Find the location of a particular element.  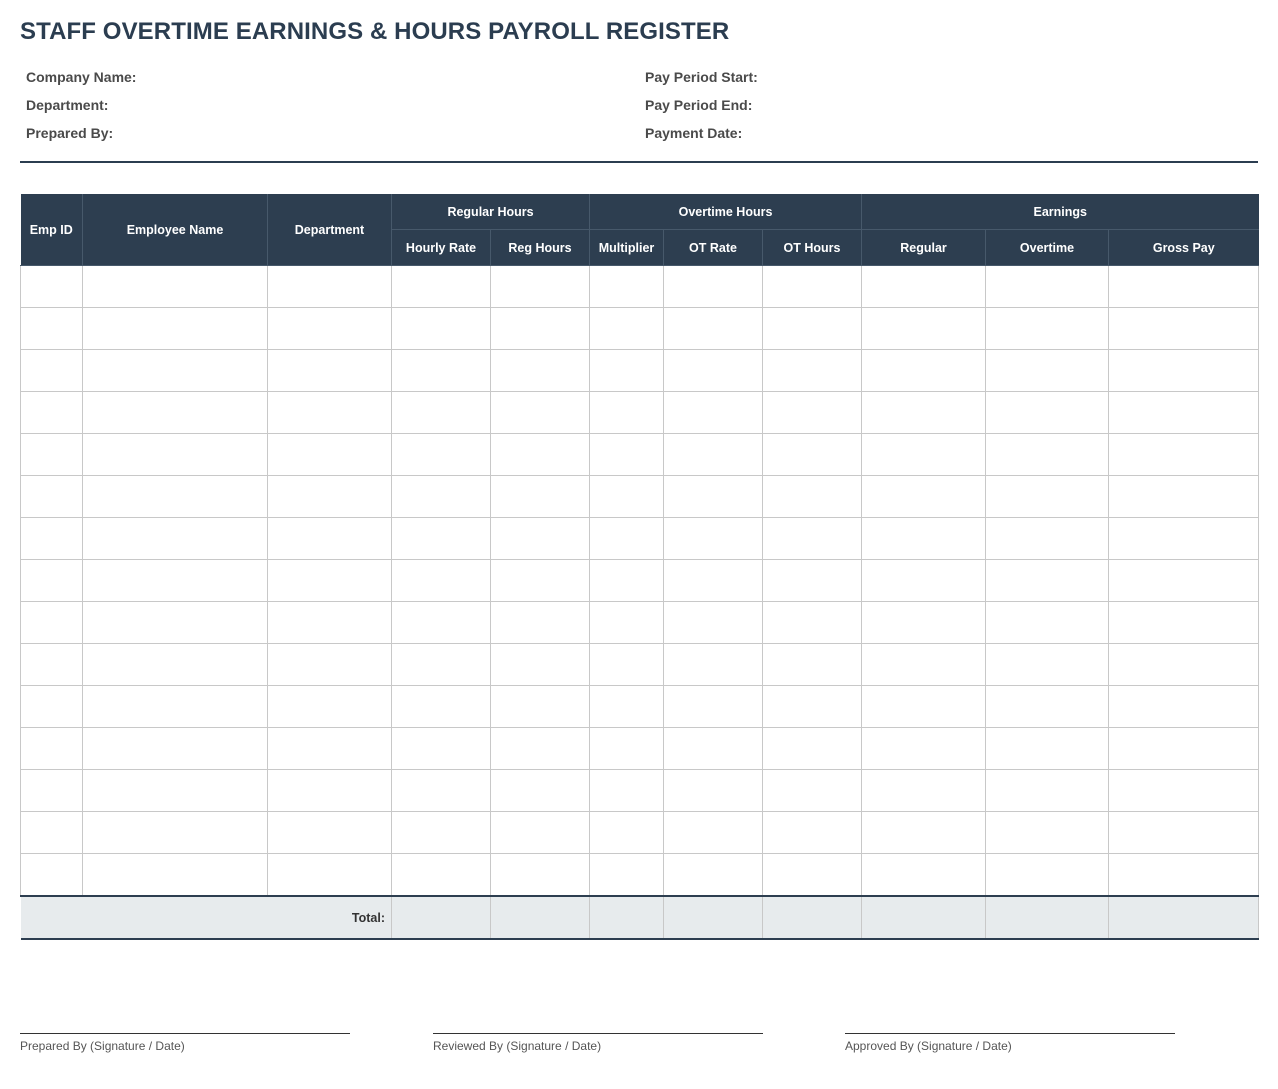

total-cell-regular is located at coordinates (924, 917).